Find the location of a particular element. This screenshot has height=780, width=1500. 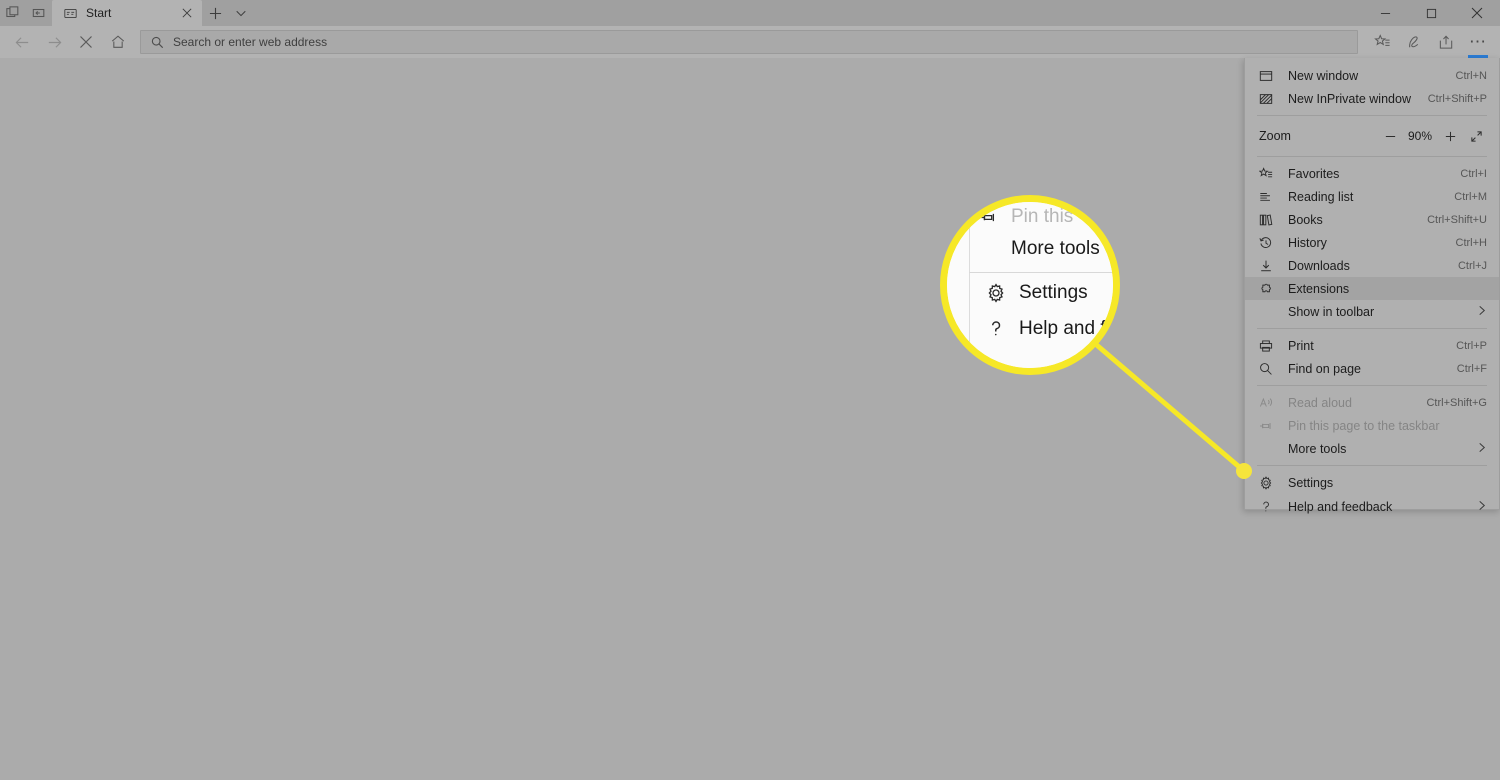

maximize-icon is located at coordinates (1431, 13).